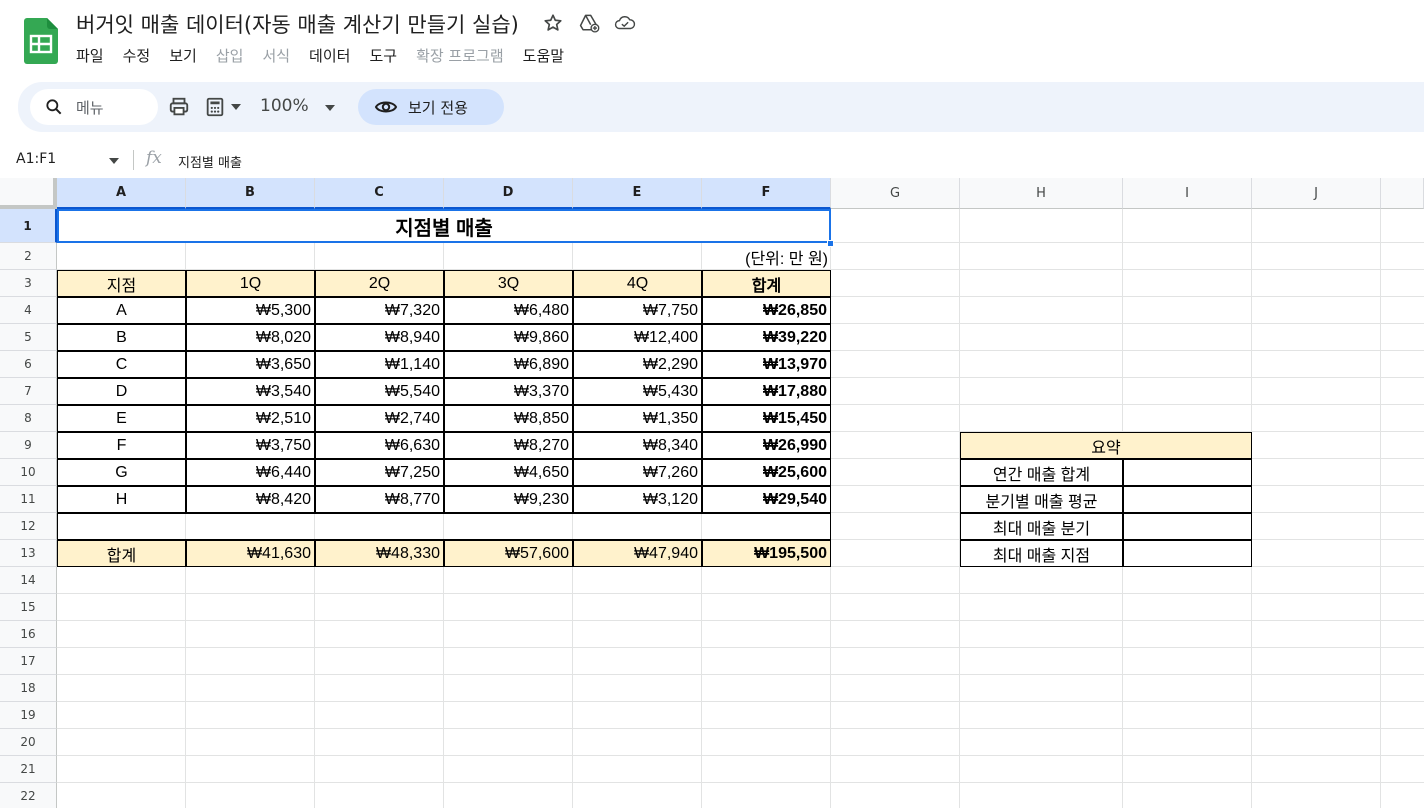 The height and width of the screenshot is (808, 1424). I want to click on quarter-total-cell: ₩57,600, so click(508, 553).